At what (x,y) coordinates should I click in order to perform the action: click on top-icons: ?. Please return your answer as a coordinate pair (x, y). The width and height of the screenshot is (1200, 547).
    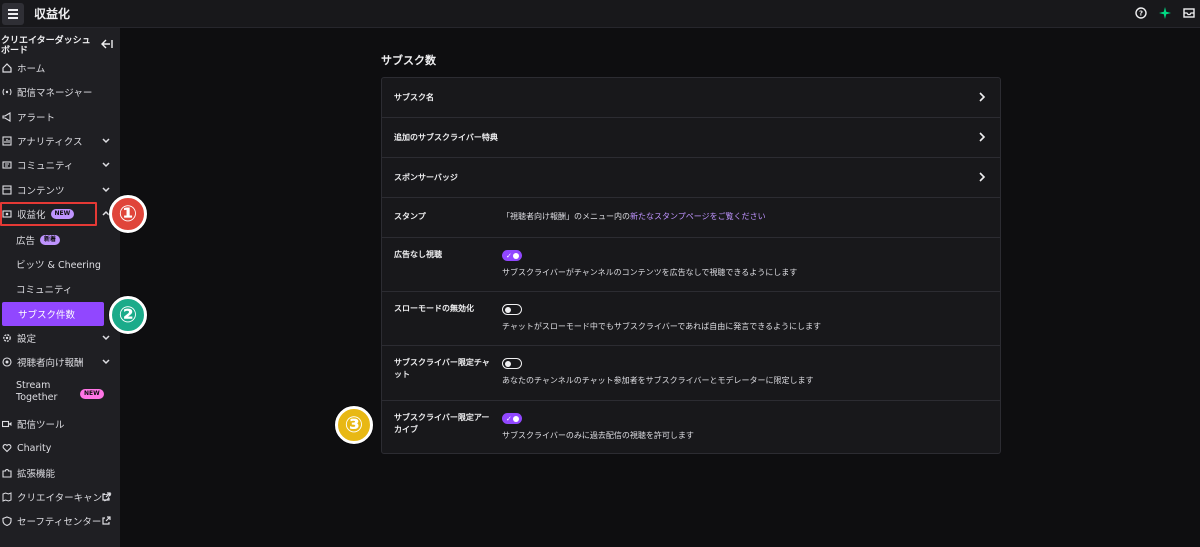
    Looking at the image, I should click on (1165, 13).